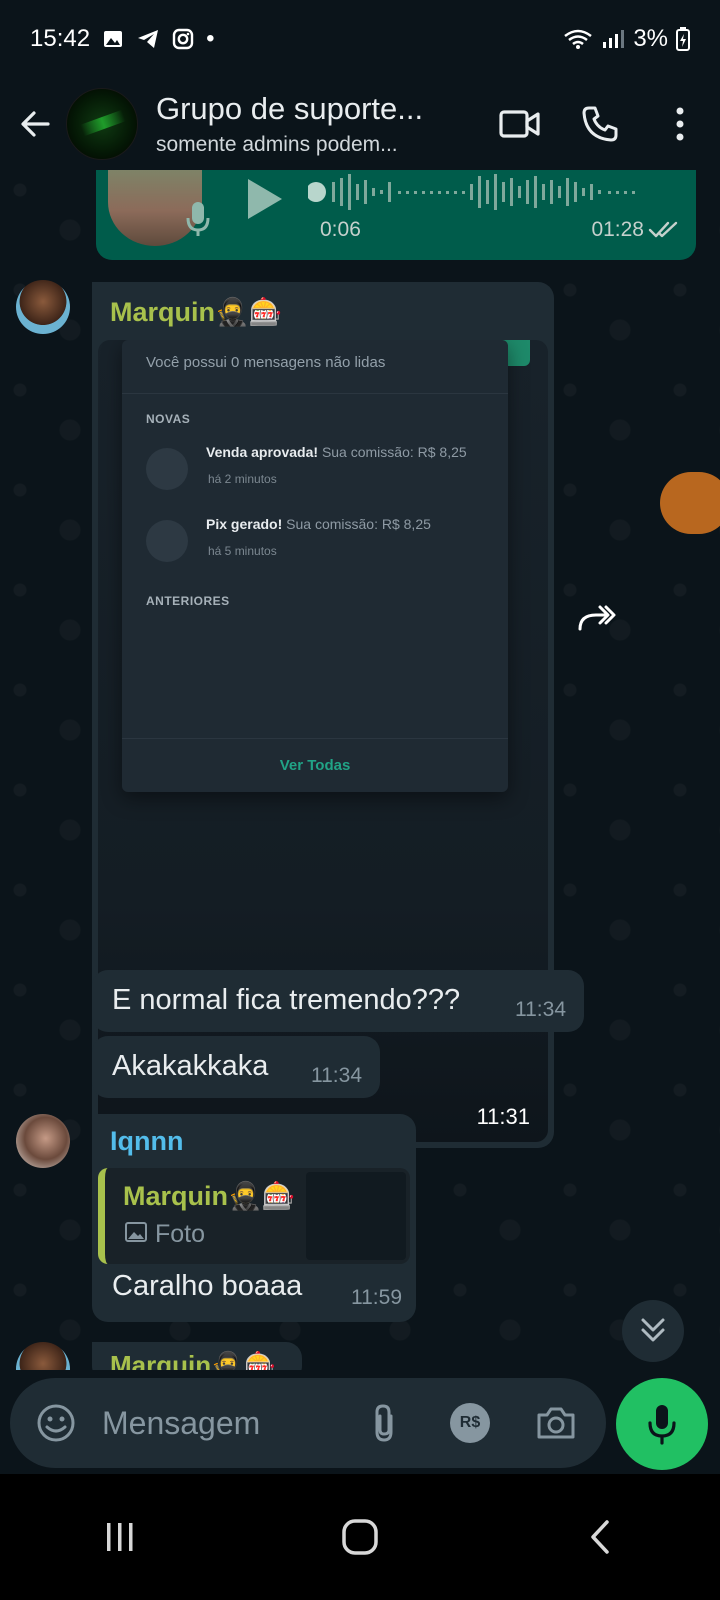 The image size is (720, 1600). What do you see at coordinates (600, 124) in the screenshot?
I see `phone-icon` at bounding box center [600, 124].